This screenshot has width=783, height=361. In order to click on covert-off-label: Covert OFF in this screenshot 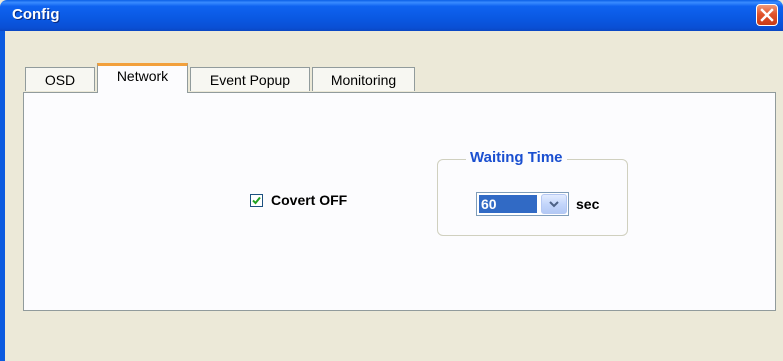, I will do `click(309, 200)`.